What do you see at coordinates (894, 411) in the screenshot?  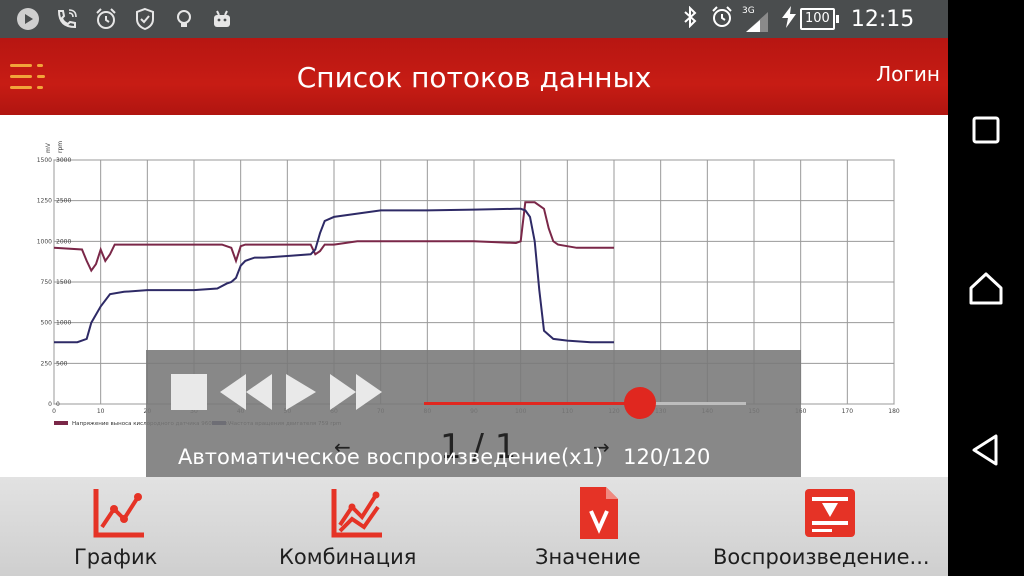 I see `x-tick-label: 180` at bounding box center [894, 411].